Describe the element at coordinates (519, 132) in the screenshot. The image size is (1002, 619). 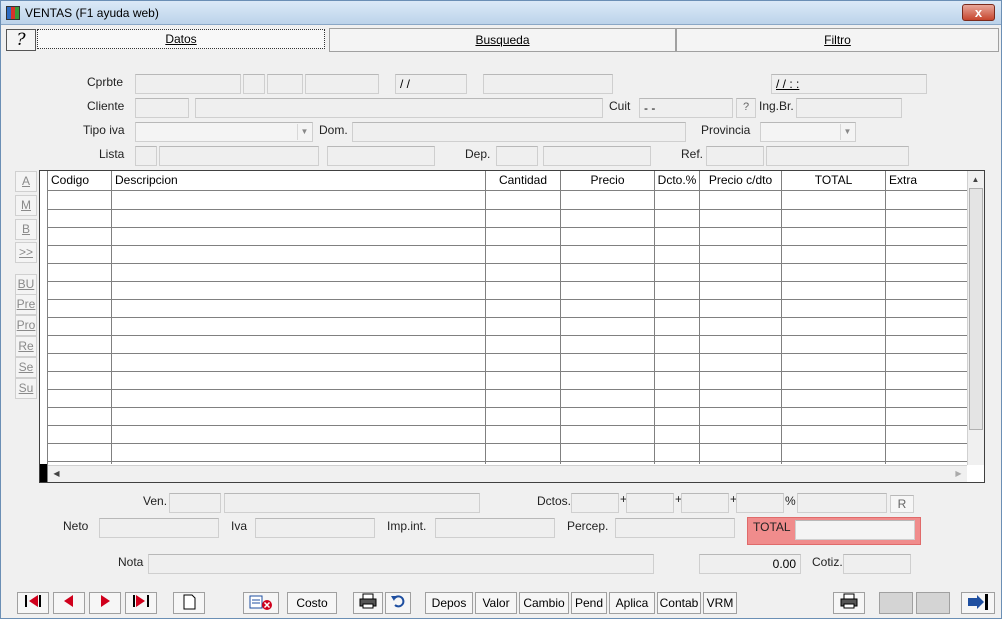
I see `dom-field` at that location.